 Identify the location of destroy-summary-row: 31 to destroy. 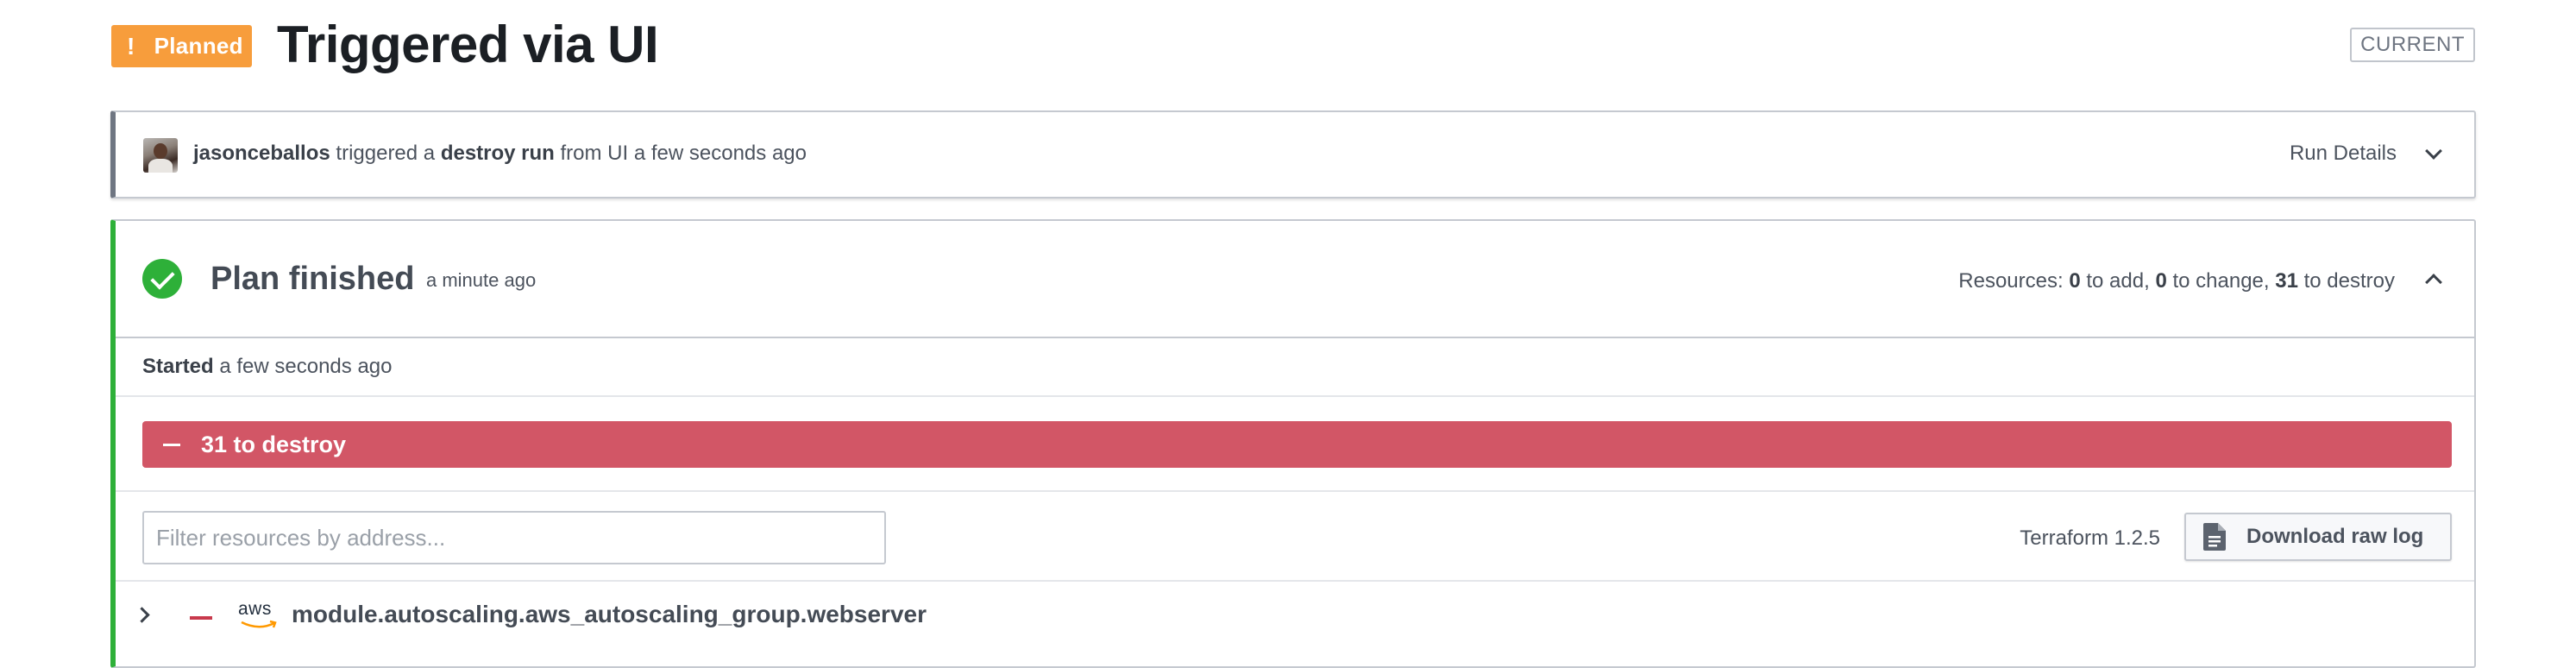
(1295, 445).